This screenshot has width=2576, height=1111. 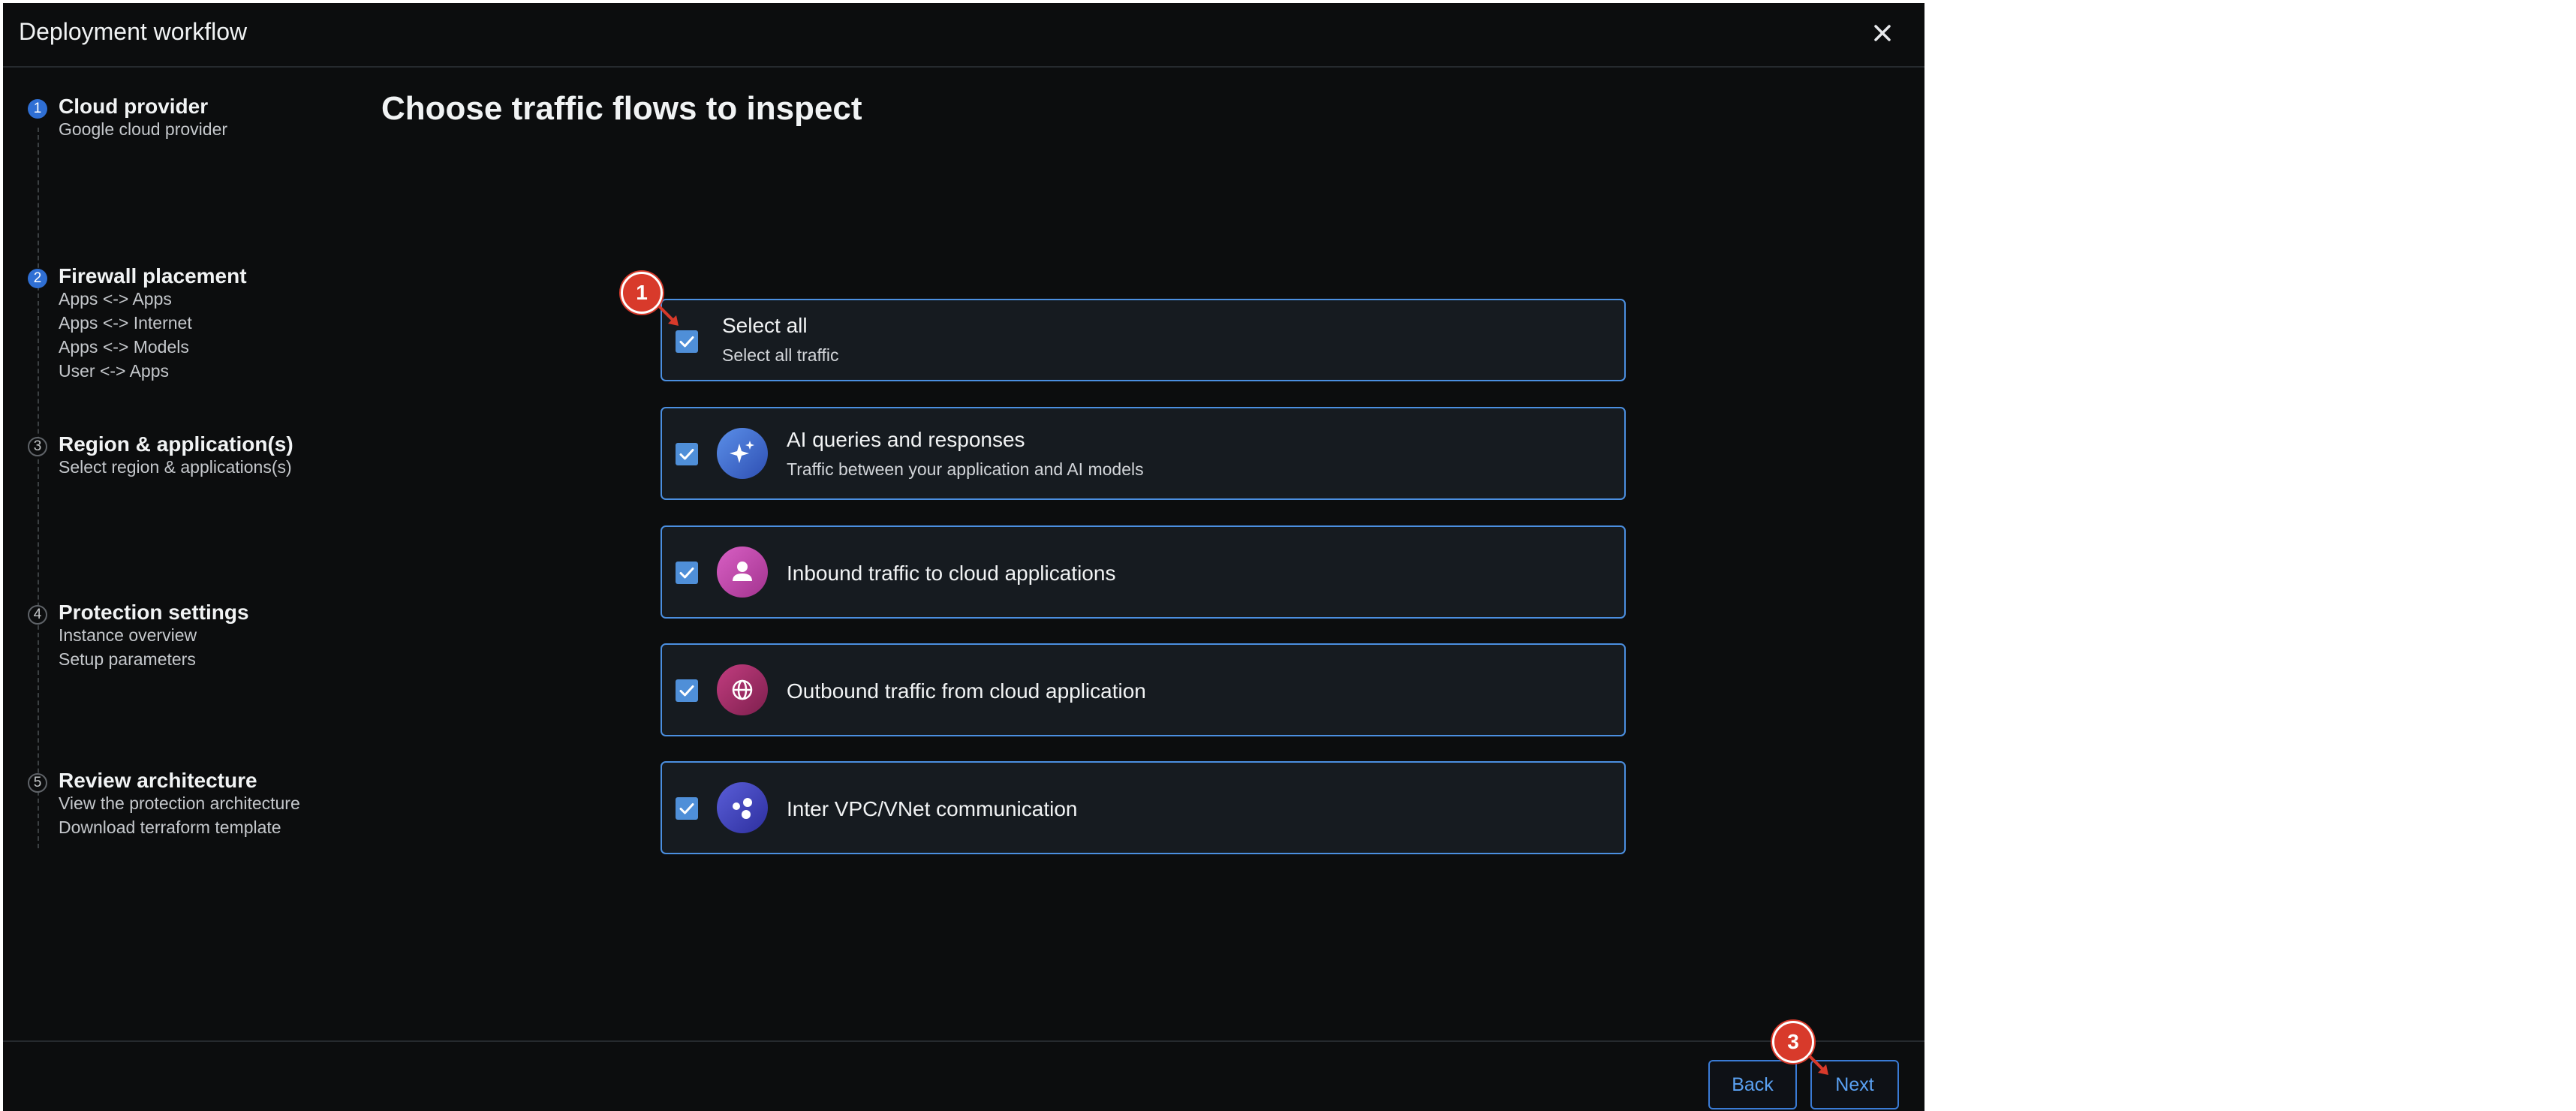 What do you see at coordinates (128, 635) in the screenshot?
I see `step-subtitle: Instance overview` at bounding box center [128, 635].